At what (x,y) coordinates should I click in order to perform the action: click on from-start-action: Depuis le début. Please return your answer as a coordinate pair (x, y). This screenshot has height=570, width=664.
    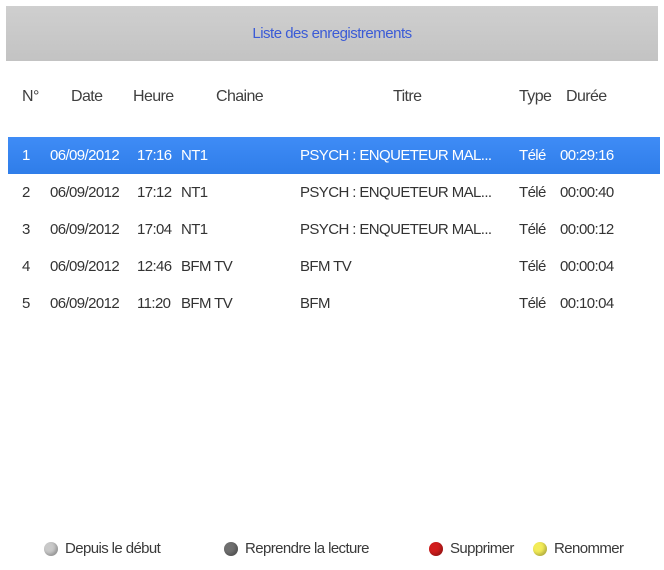
    Looking at the image, I should click on (102, 548).